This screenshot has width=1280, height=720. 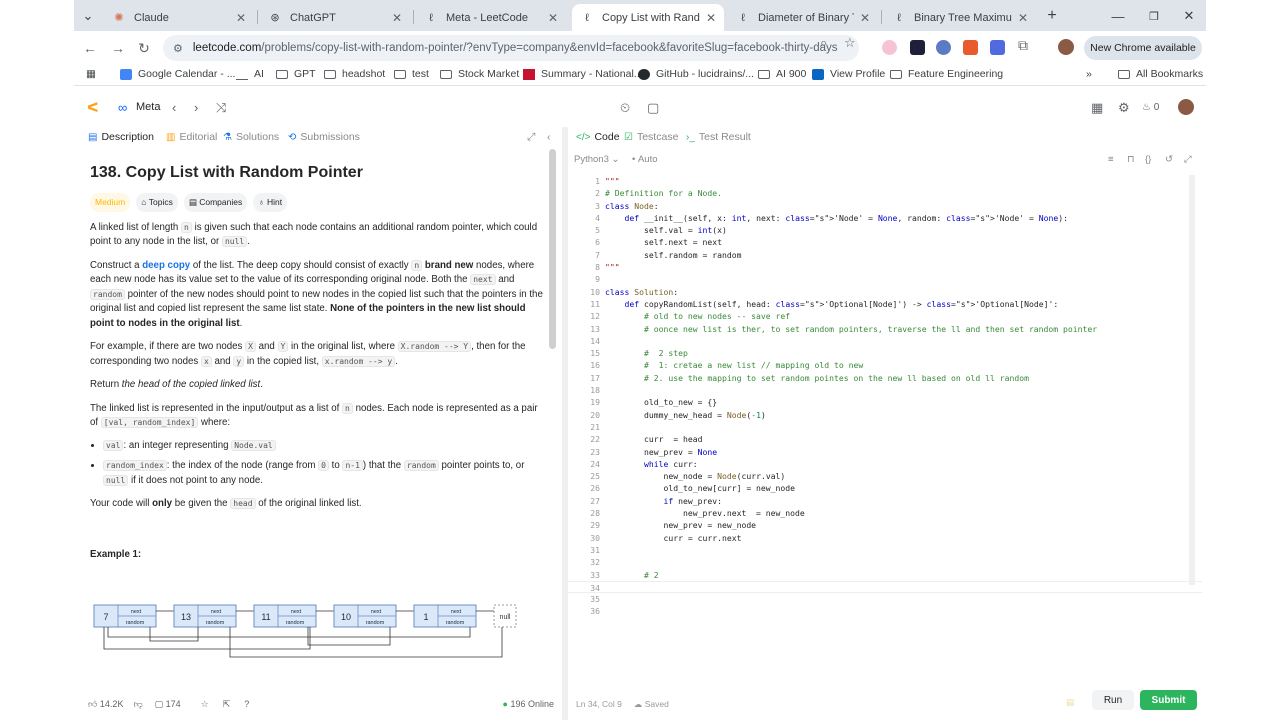 I want to click on note-icon: ▤, so click(x=1070, y=702).